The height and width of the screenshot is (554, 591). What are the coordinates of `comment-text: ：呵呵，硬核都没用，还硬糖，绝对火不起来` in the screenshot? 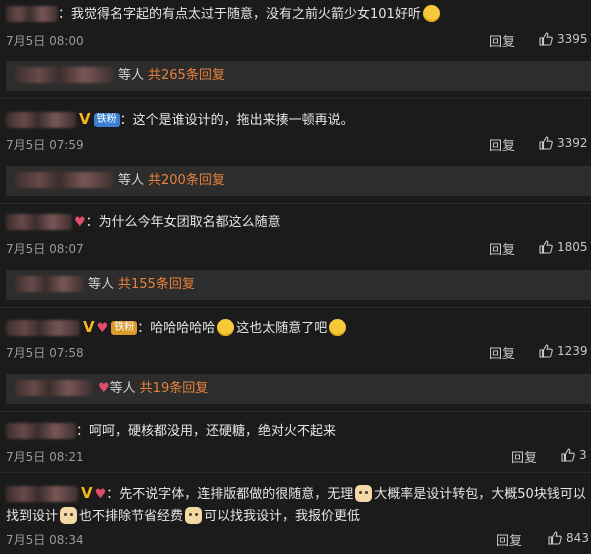 It's located at (206, 431).